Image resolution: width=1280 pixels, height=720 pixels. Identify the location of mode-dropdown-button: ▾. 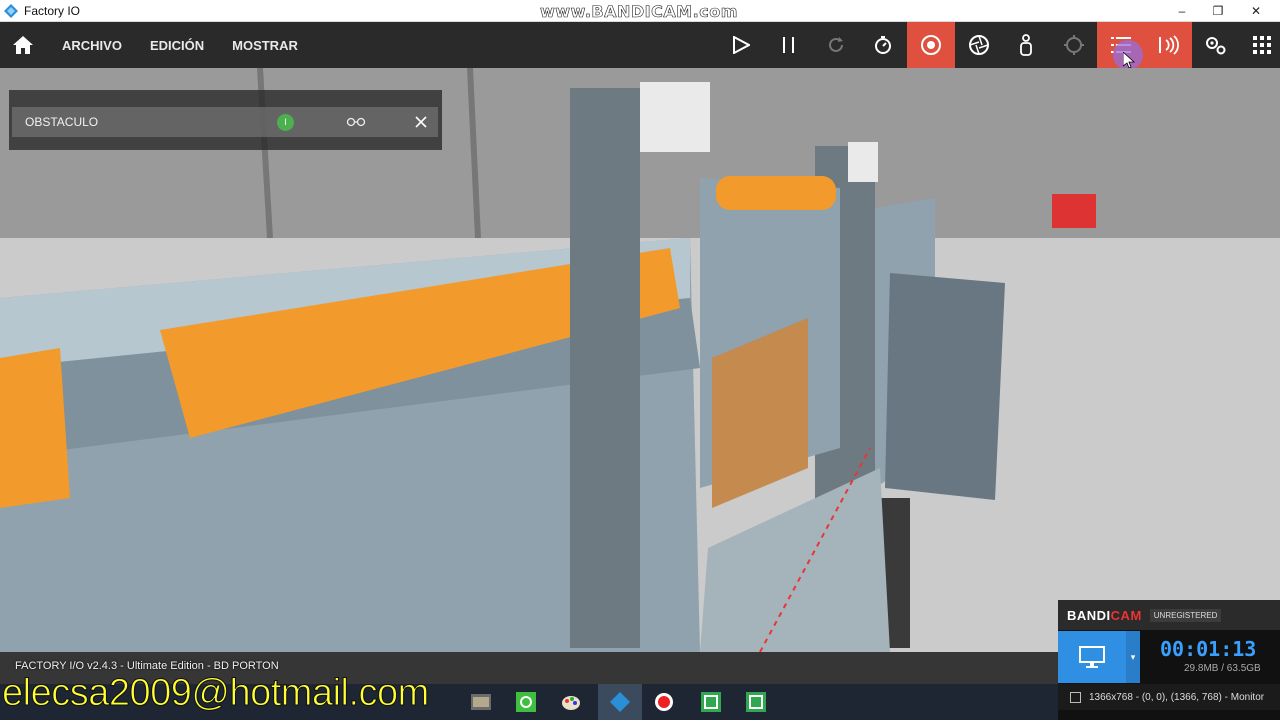
(1133, 657).